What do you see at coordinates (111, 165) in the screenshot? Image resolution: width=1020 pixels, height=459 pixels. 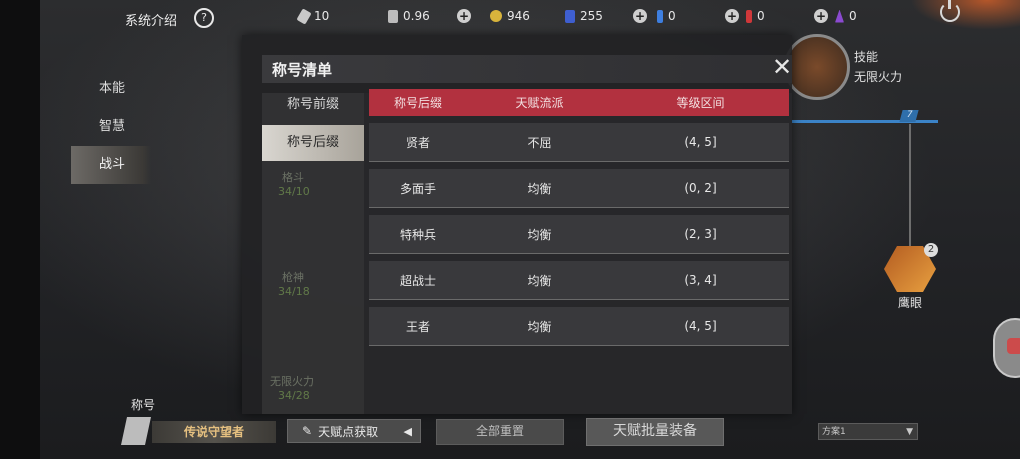 I see `side-nav-combat: 战斗` at bounding box center [111, 165].